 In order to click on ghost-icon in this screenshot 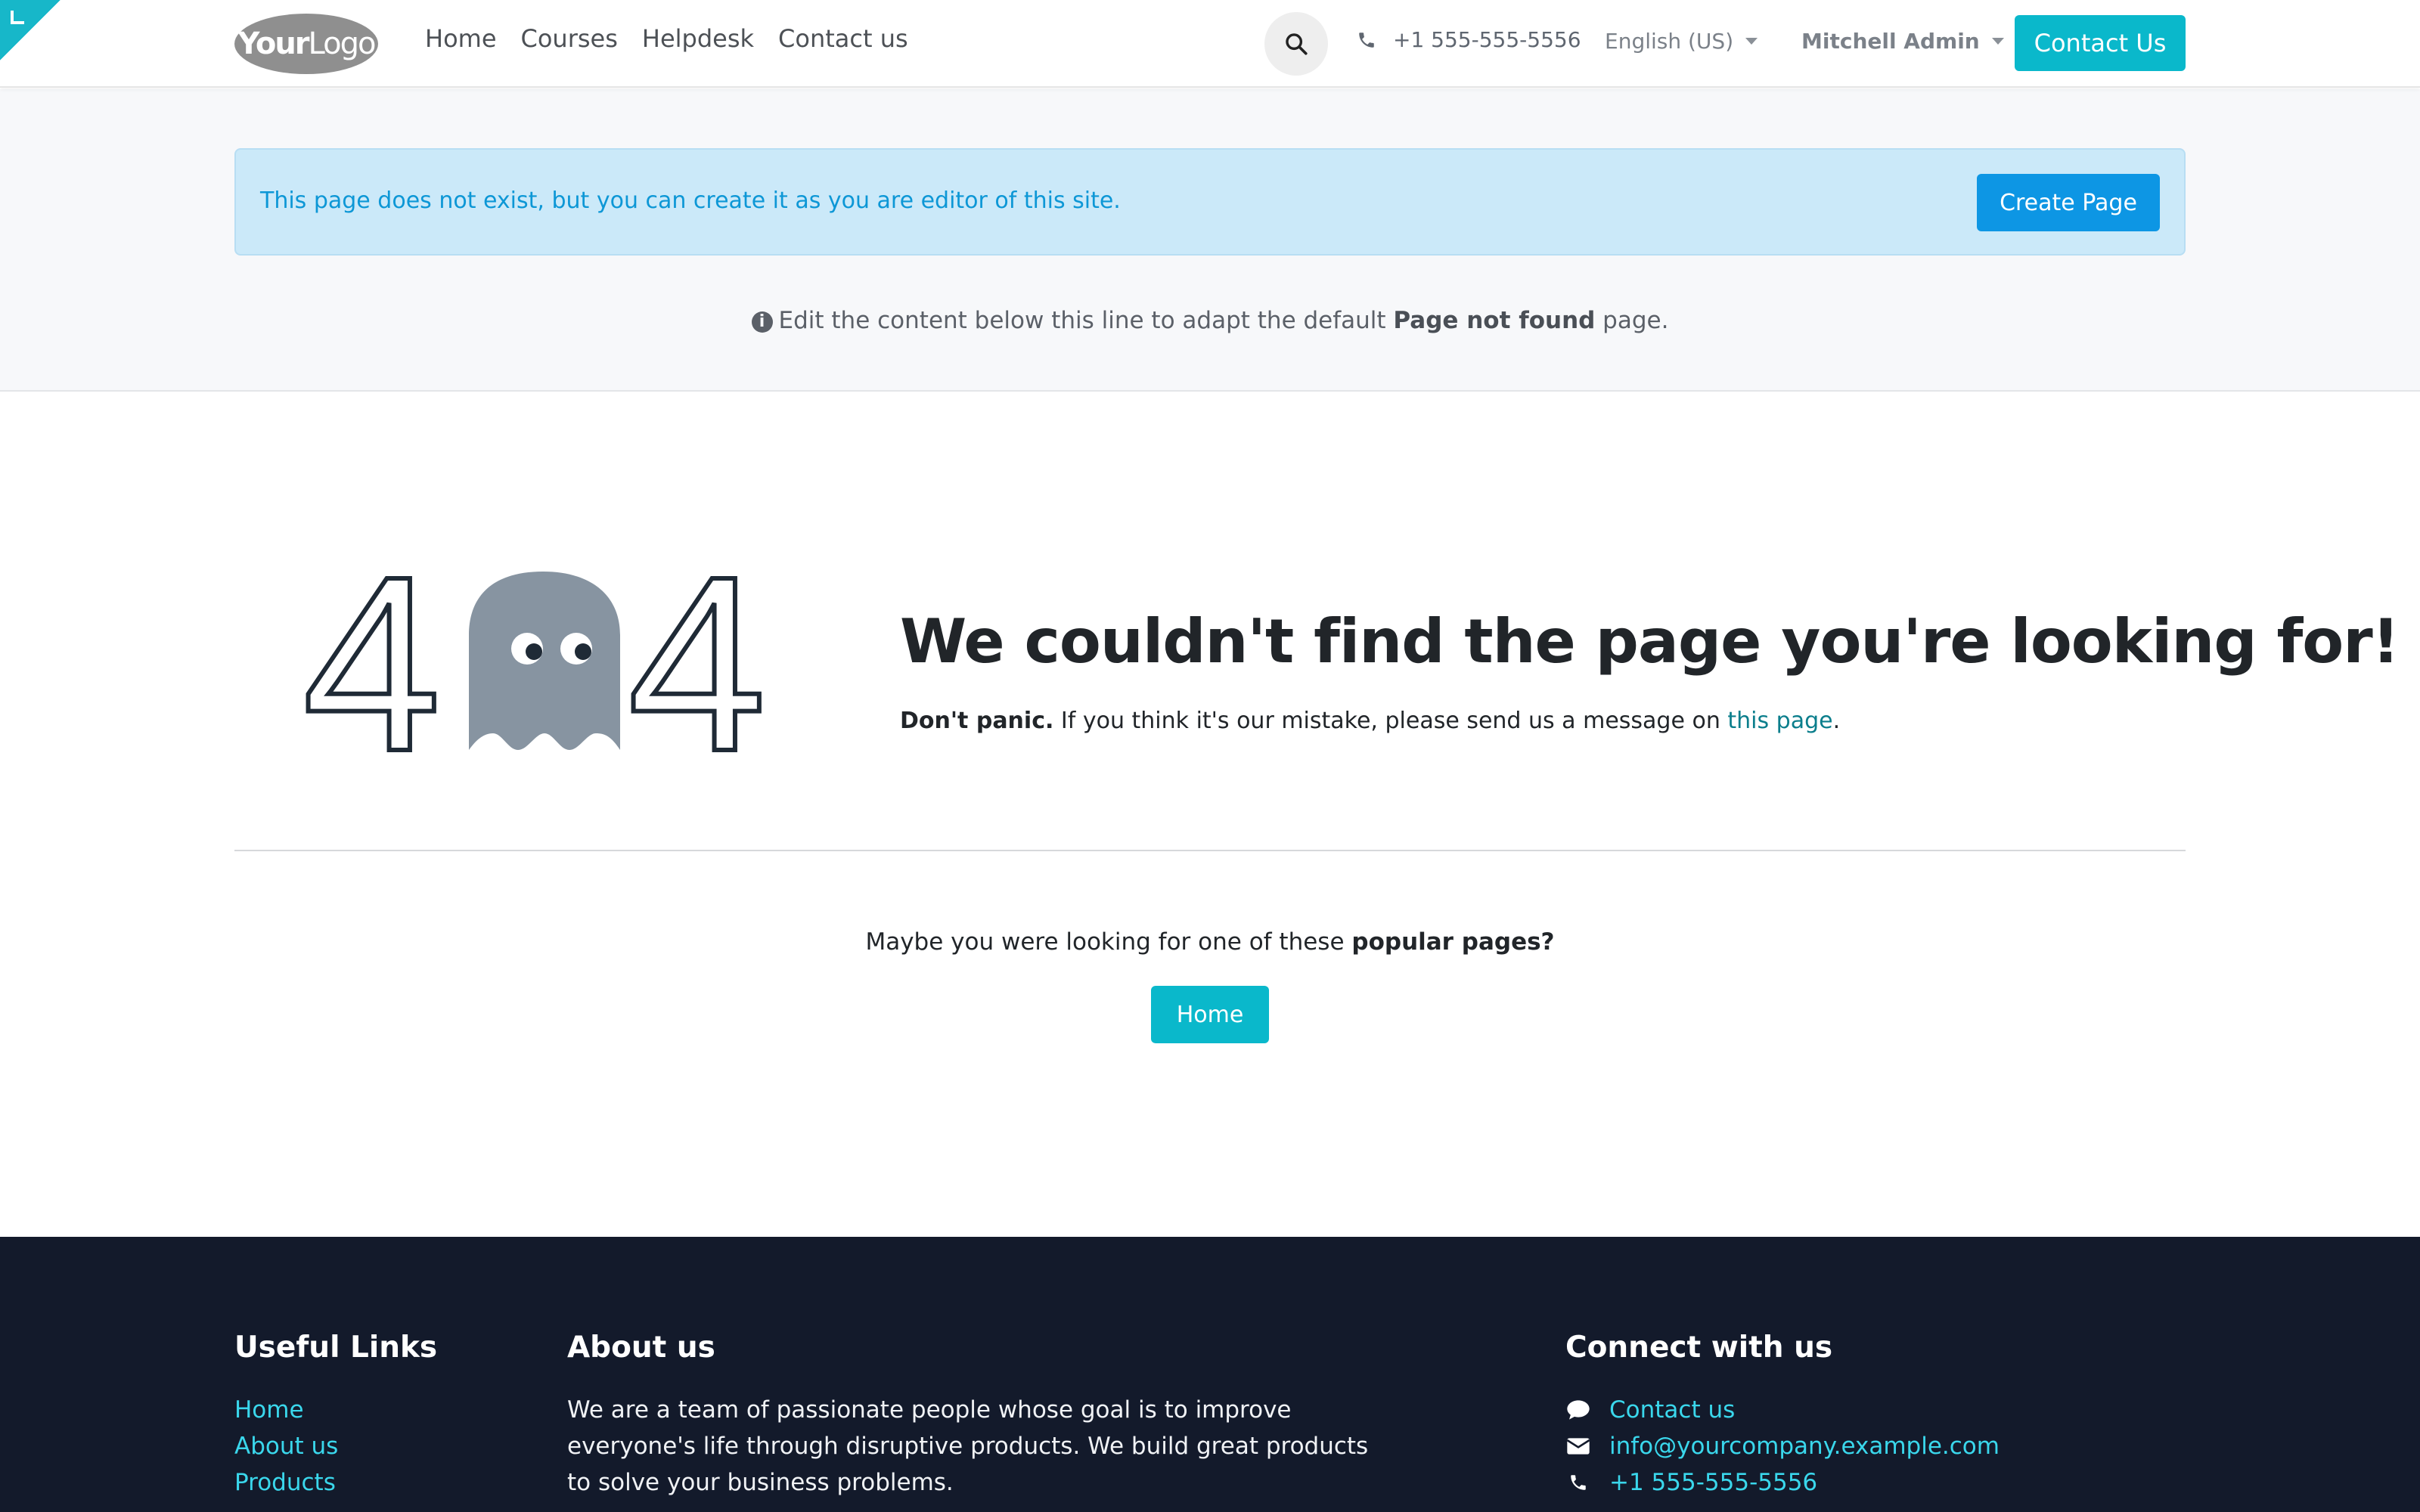, I will do `click(544, 661)`.